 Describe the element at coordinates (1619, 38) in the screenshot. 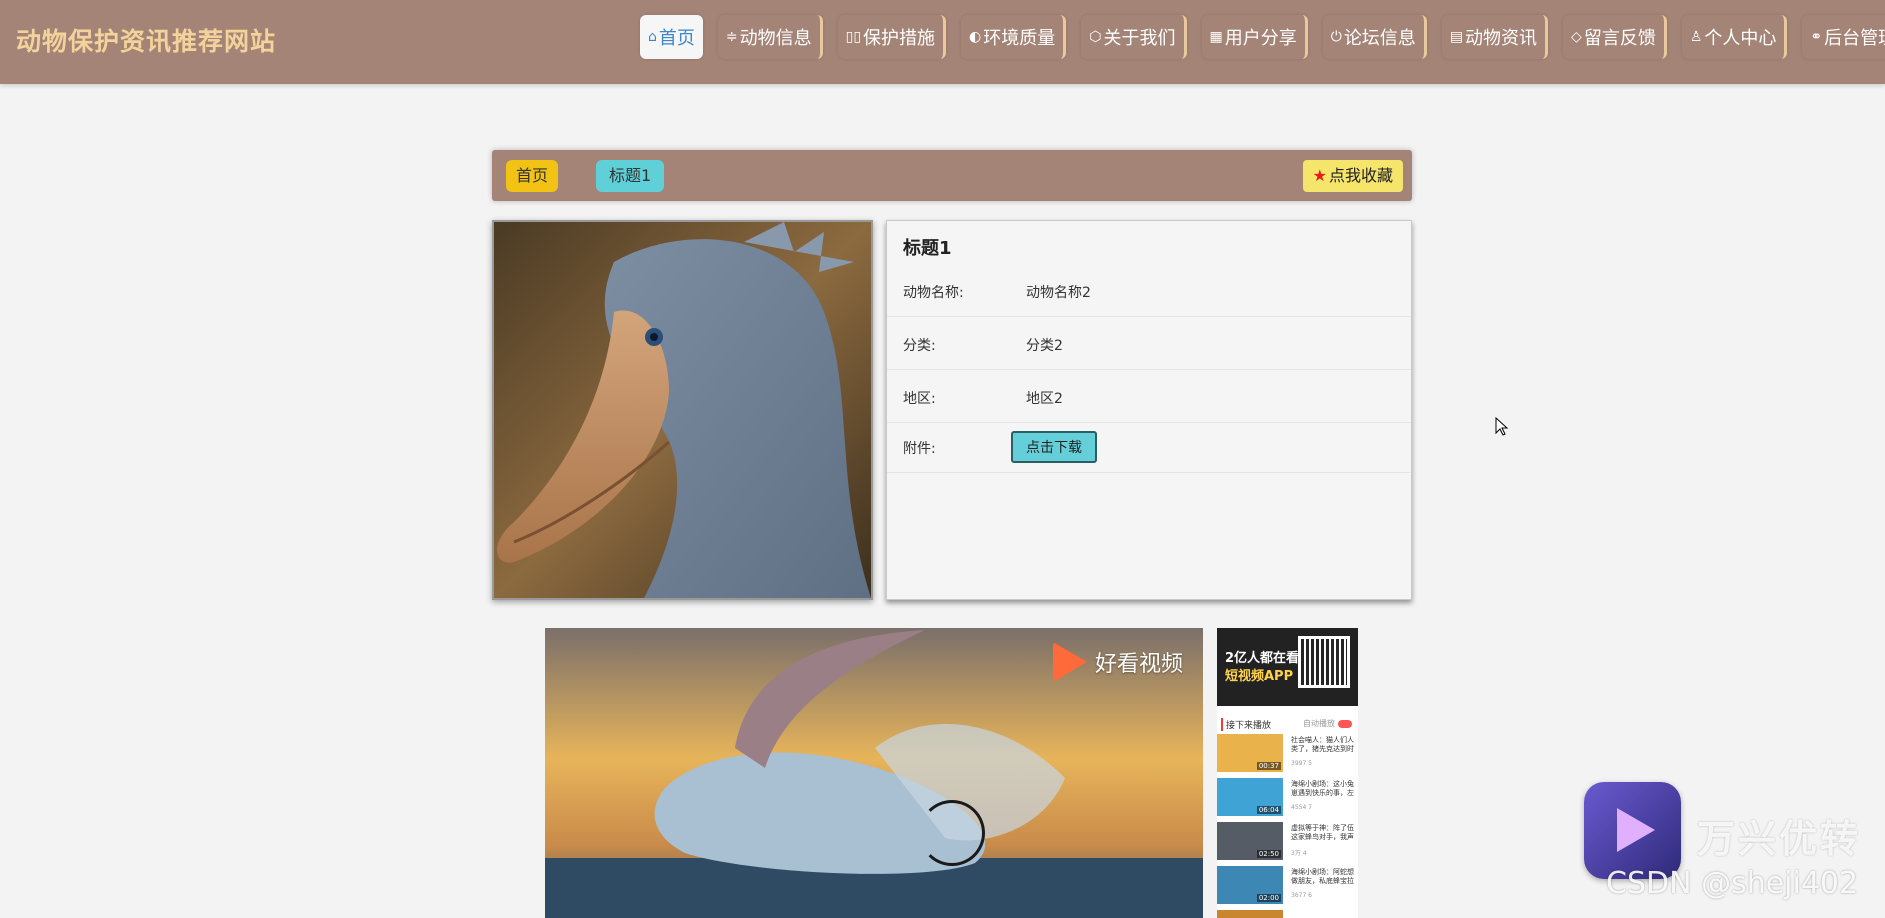

I see `nav-item-label: 留言反馈` at that location.